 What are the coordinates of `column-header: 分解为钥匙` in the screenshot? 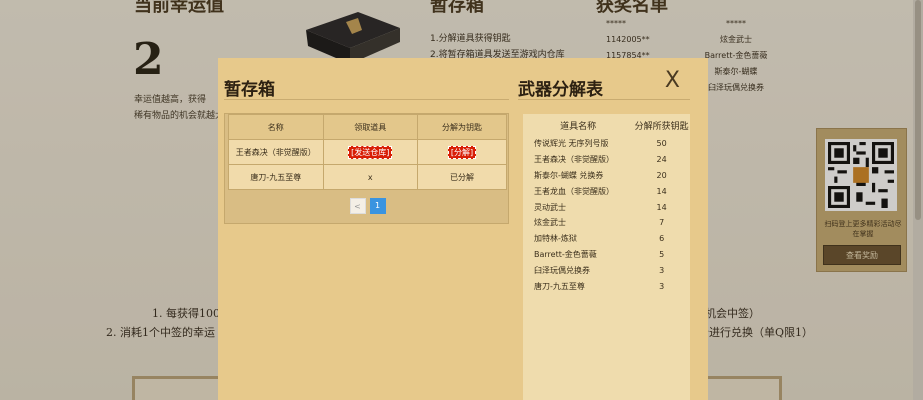 It's located at (462, 127).